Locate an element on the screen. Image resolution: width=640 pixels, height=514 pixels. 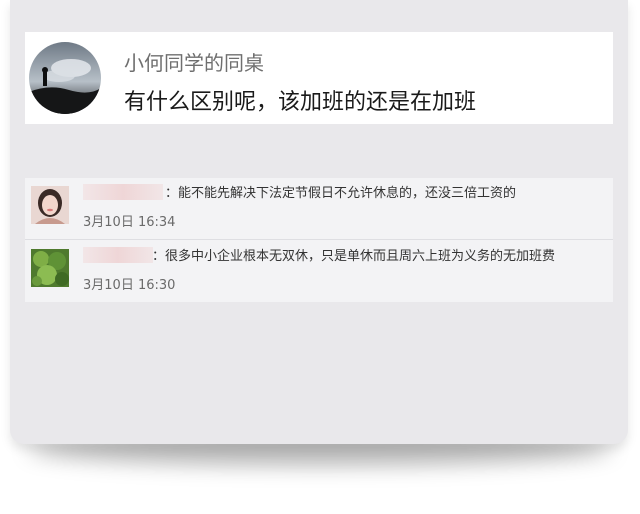
post-author-name: 小何同学的同桌 is located at coordinates (194, 61).